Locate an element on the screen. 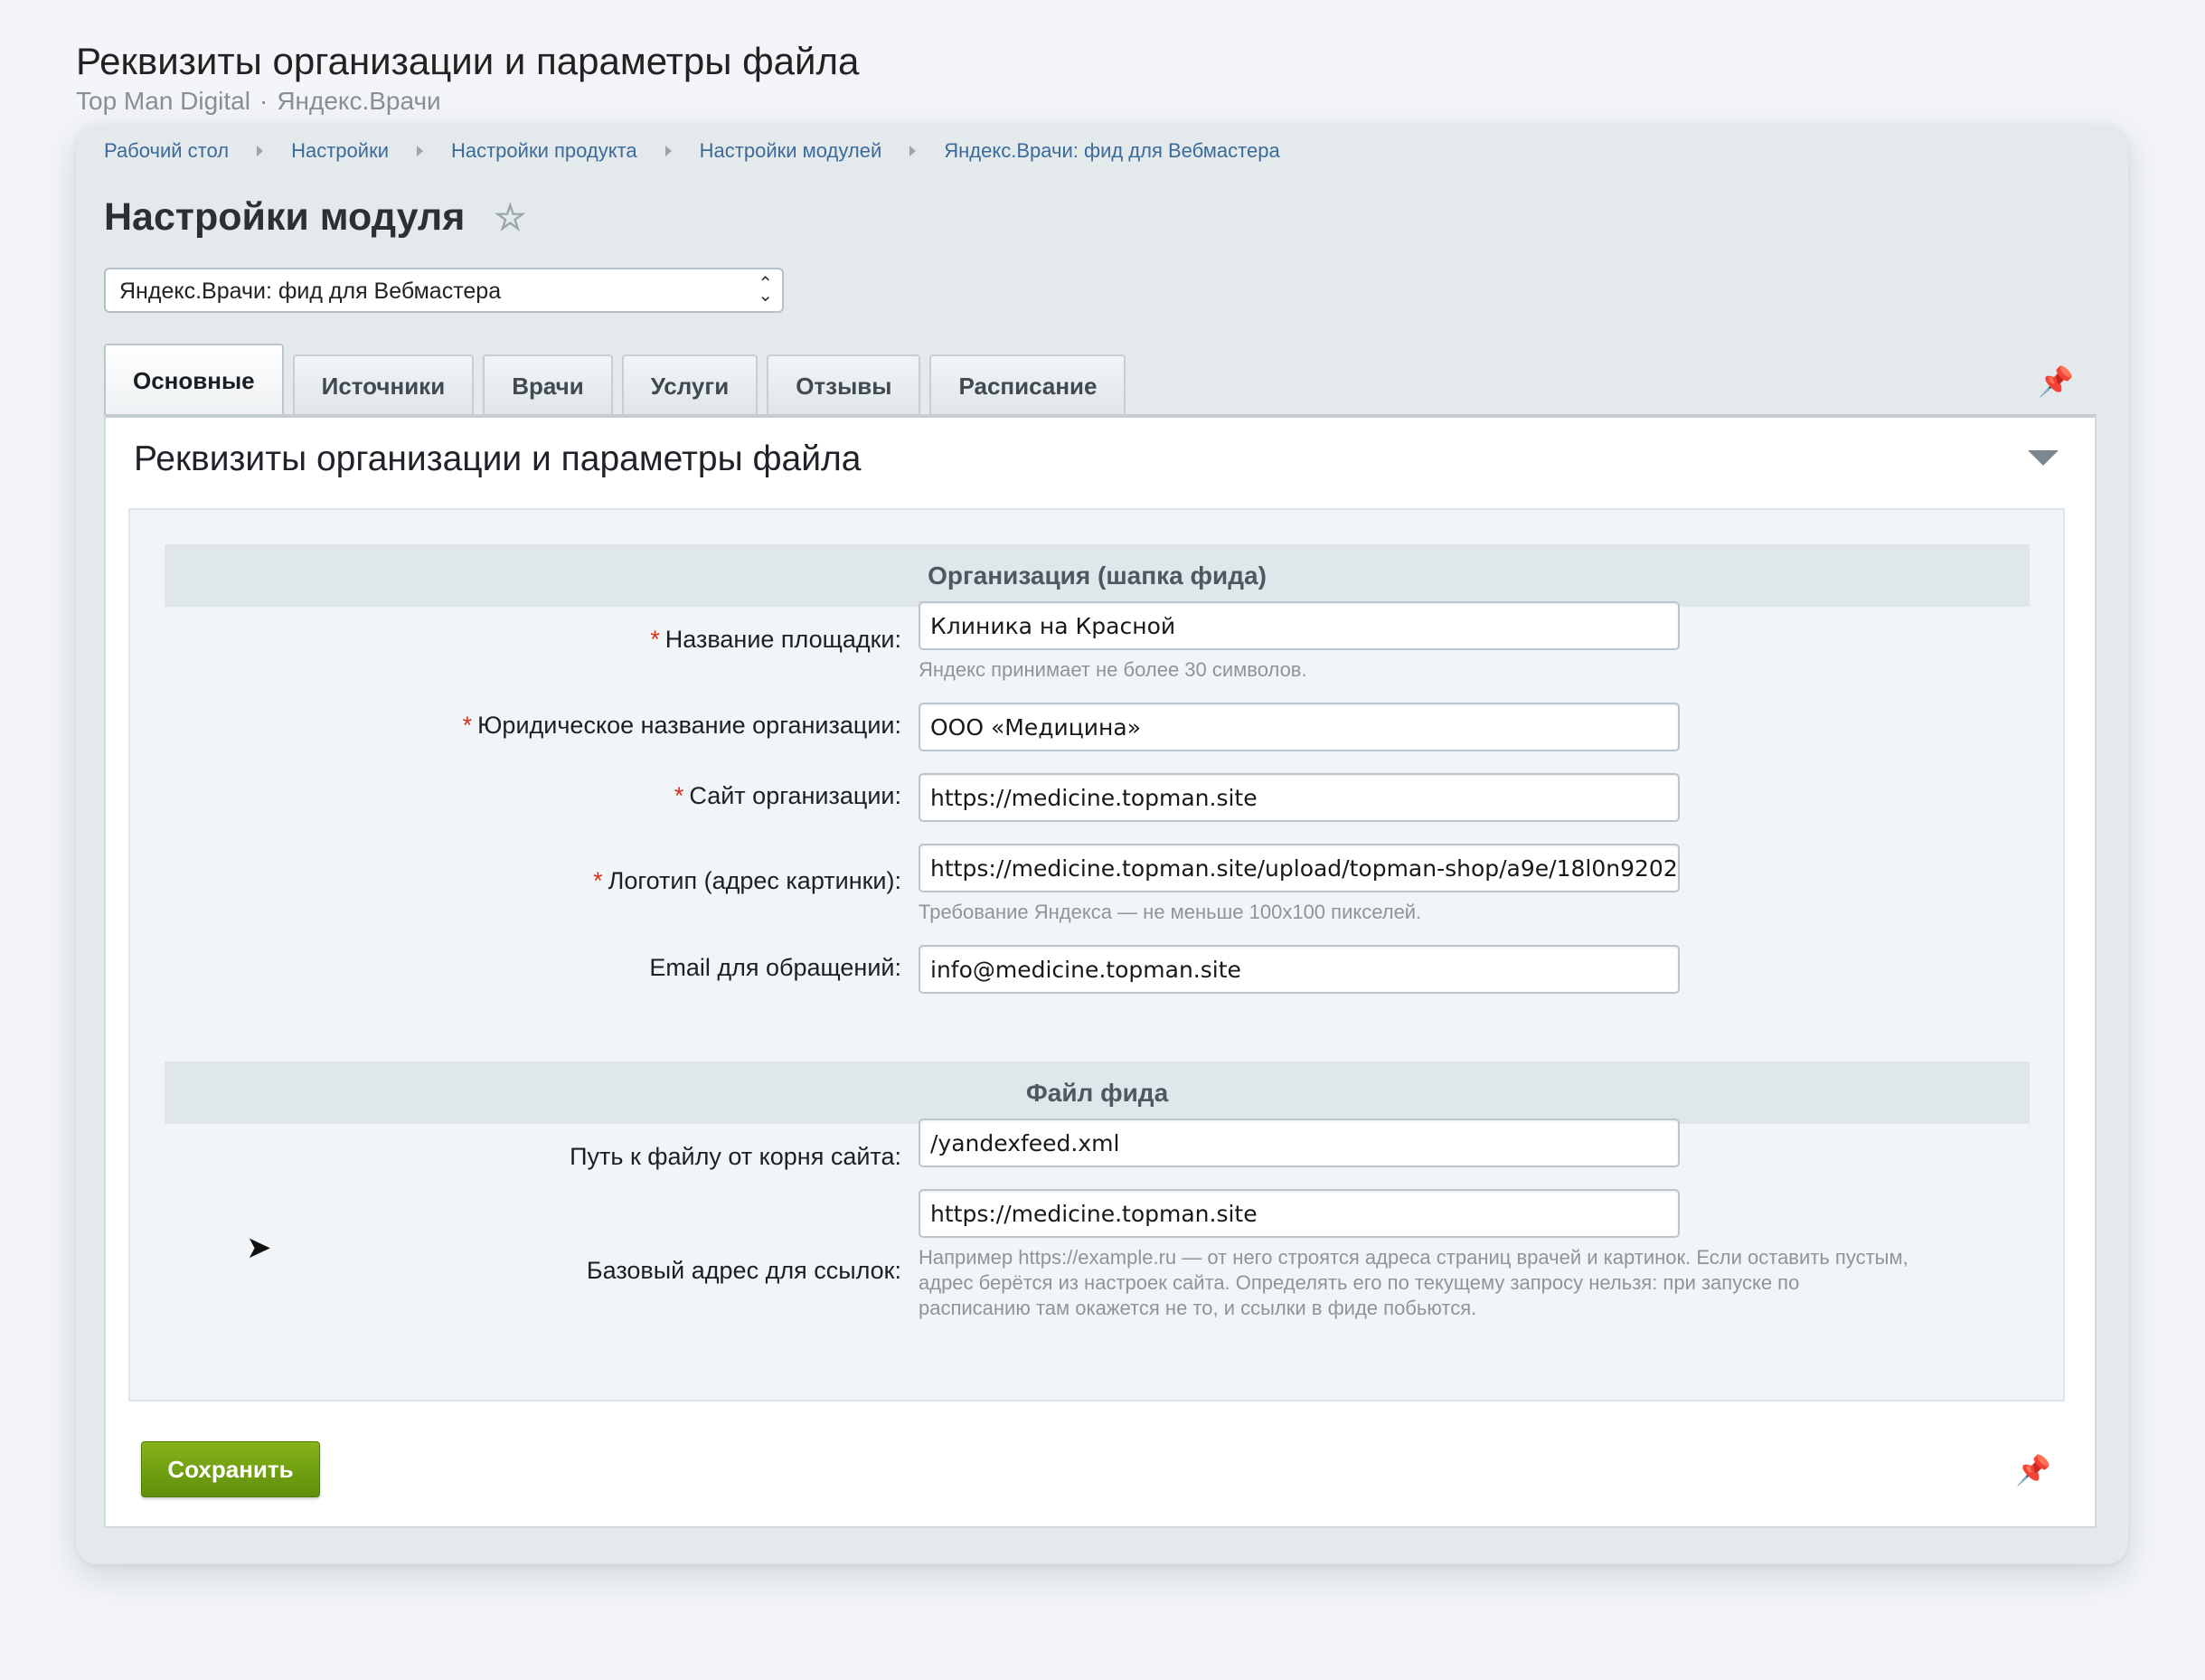 Image resolution: width=2205 pixels, height=1680 pixels. tab-sources: Источники is located at coordinates (383, 385).